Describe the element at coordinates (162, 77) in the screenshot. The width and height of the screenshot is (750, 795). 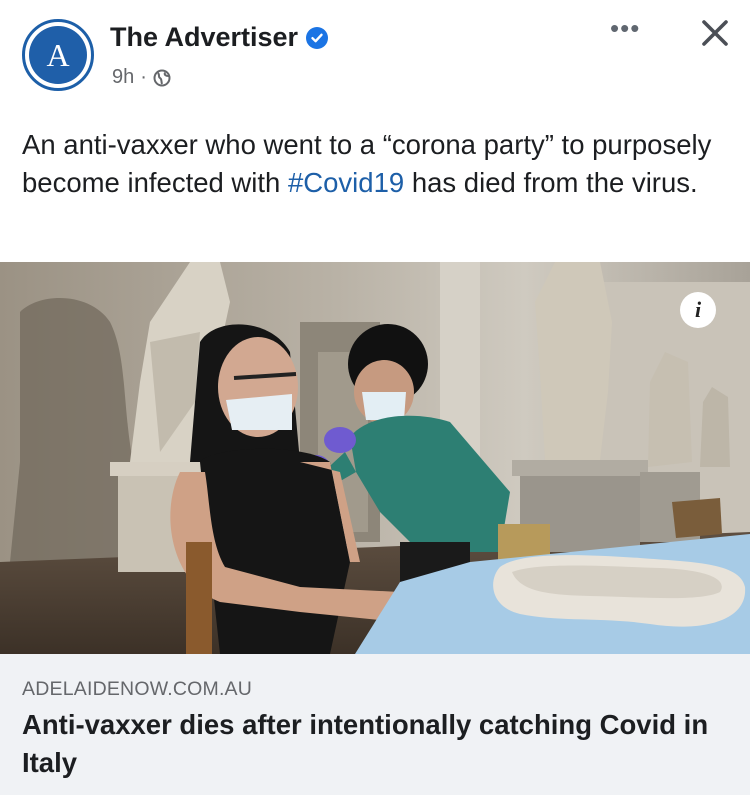
I see `globe-icon` at that location.